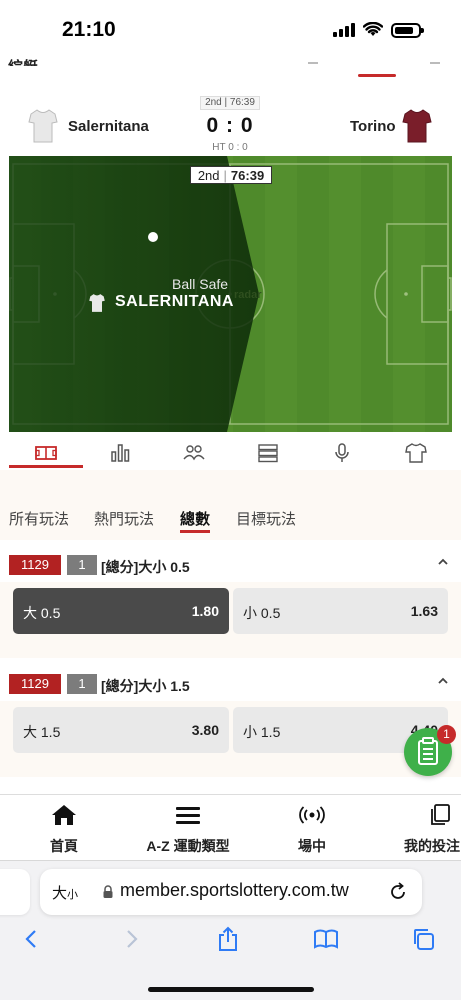  Describe the element at coordinates (432, 846) in the screenshot. I see `nav-label: 我的投注` at that location.